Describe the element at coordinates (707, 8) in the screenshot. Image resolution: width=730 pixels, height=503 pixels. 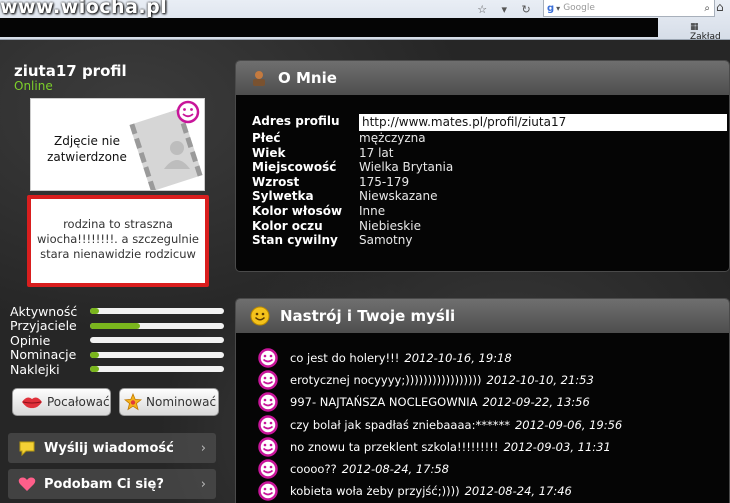
I see `search-icon: ⌕` at that location.